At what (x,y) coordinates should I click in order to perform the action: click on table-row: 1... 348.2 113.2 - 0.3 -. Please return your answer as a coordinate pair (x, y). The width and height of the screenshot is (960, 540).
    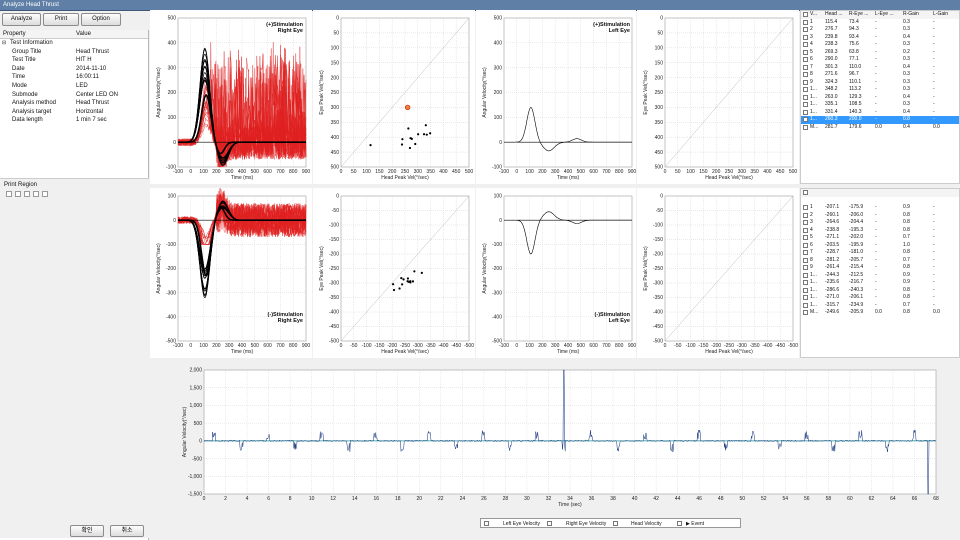
    Looking at the image, I should click on (880, 90).